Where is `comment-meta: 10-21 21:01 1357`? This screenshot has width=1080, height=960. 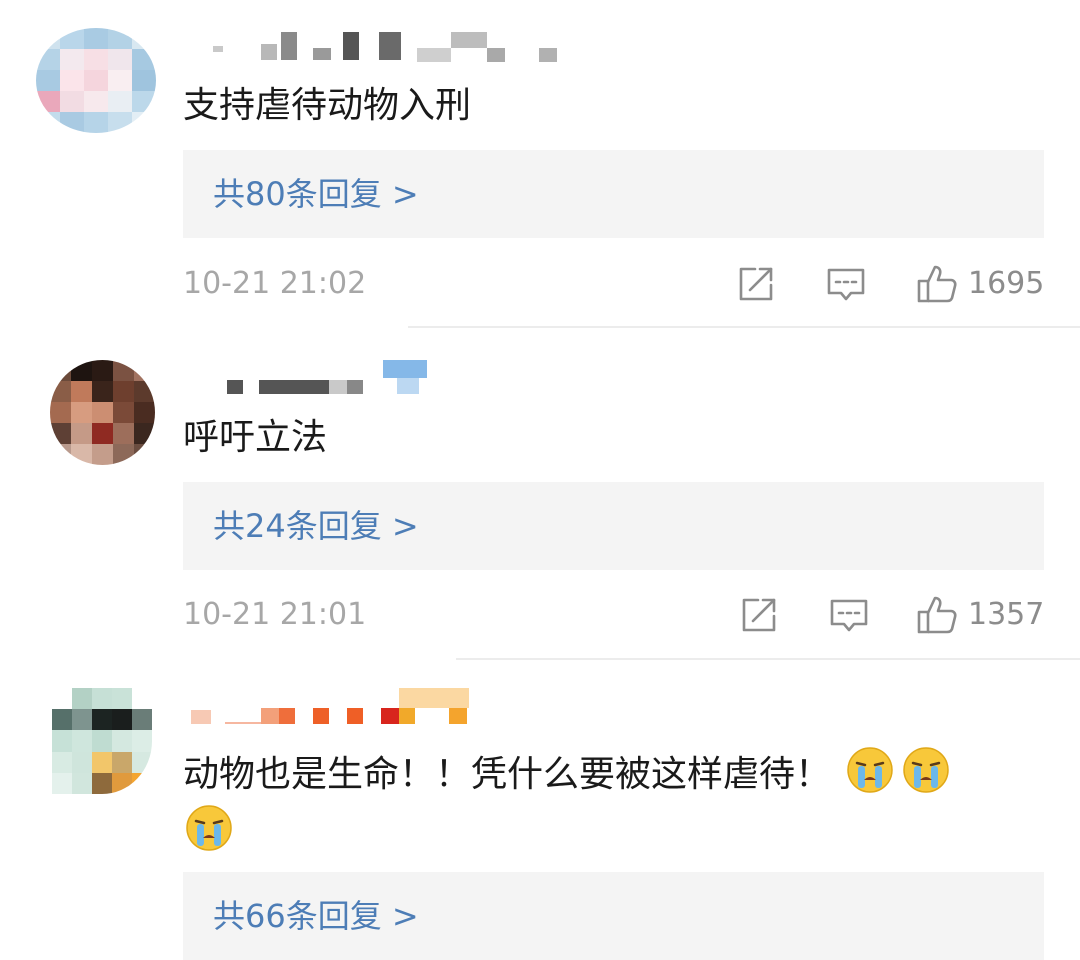
comment-meta: 10-21 21:01 1357 is located at coordinates (613, 615).